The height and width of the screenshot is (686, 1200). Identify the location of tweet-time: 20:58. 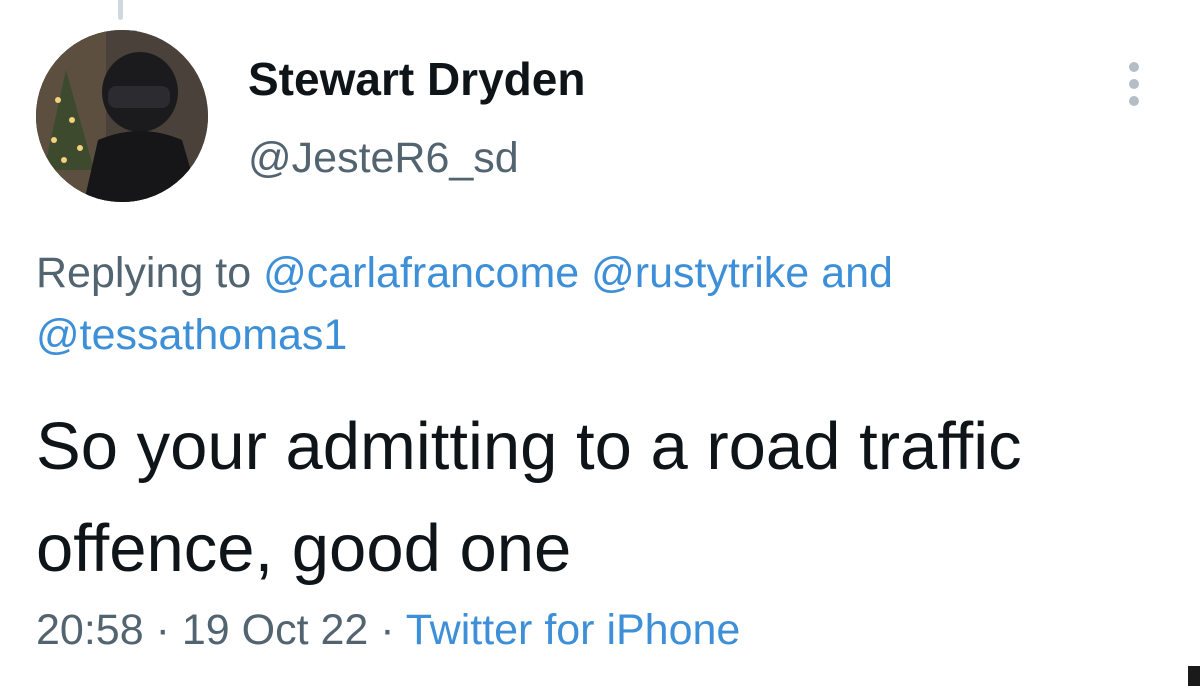
(90, 630).